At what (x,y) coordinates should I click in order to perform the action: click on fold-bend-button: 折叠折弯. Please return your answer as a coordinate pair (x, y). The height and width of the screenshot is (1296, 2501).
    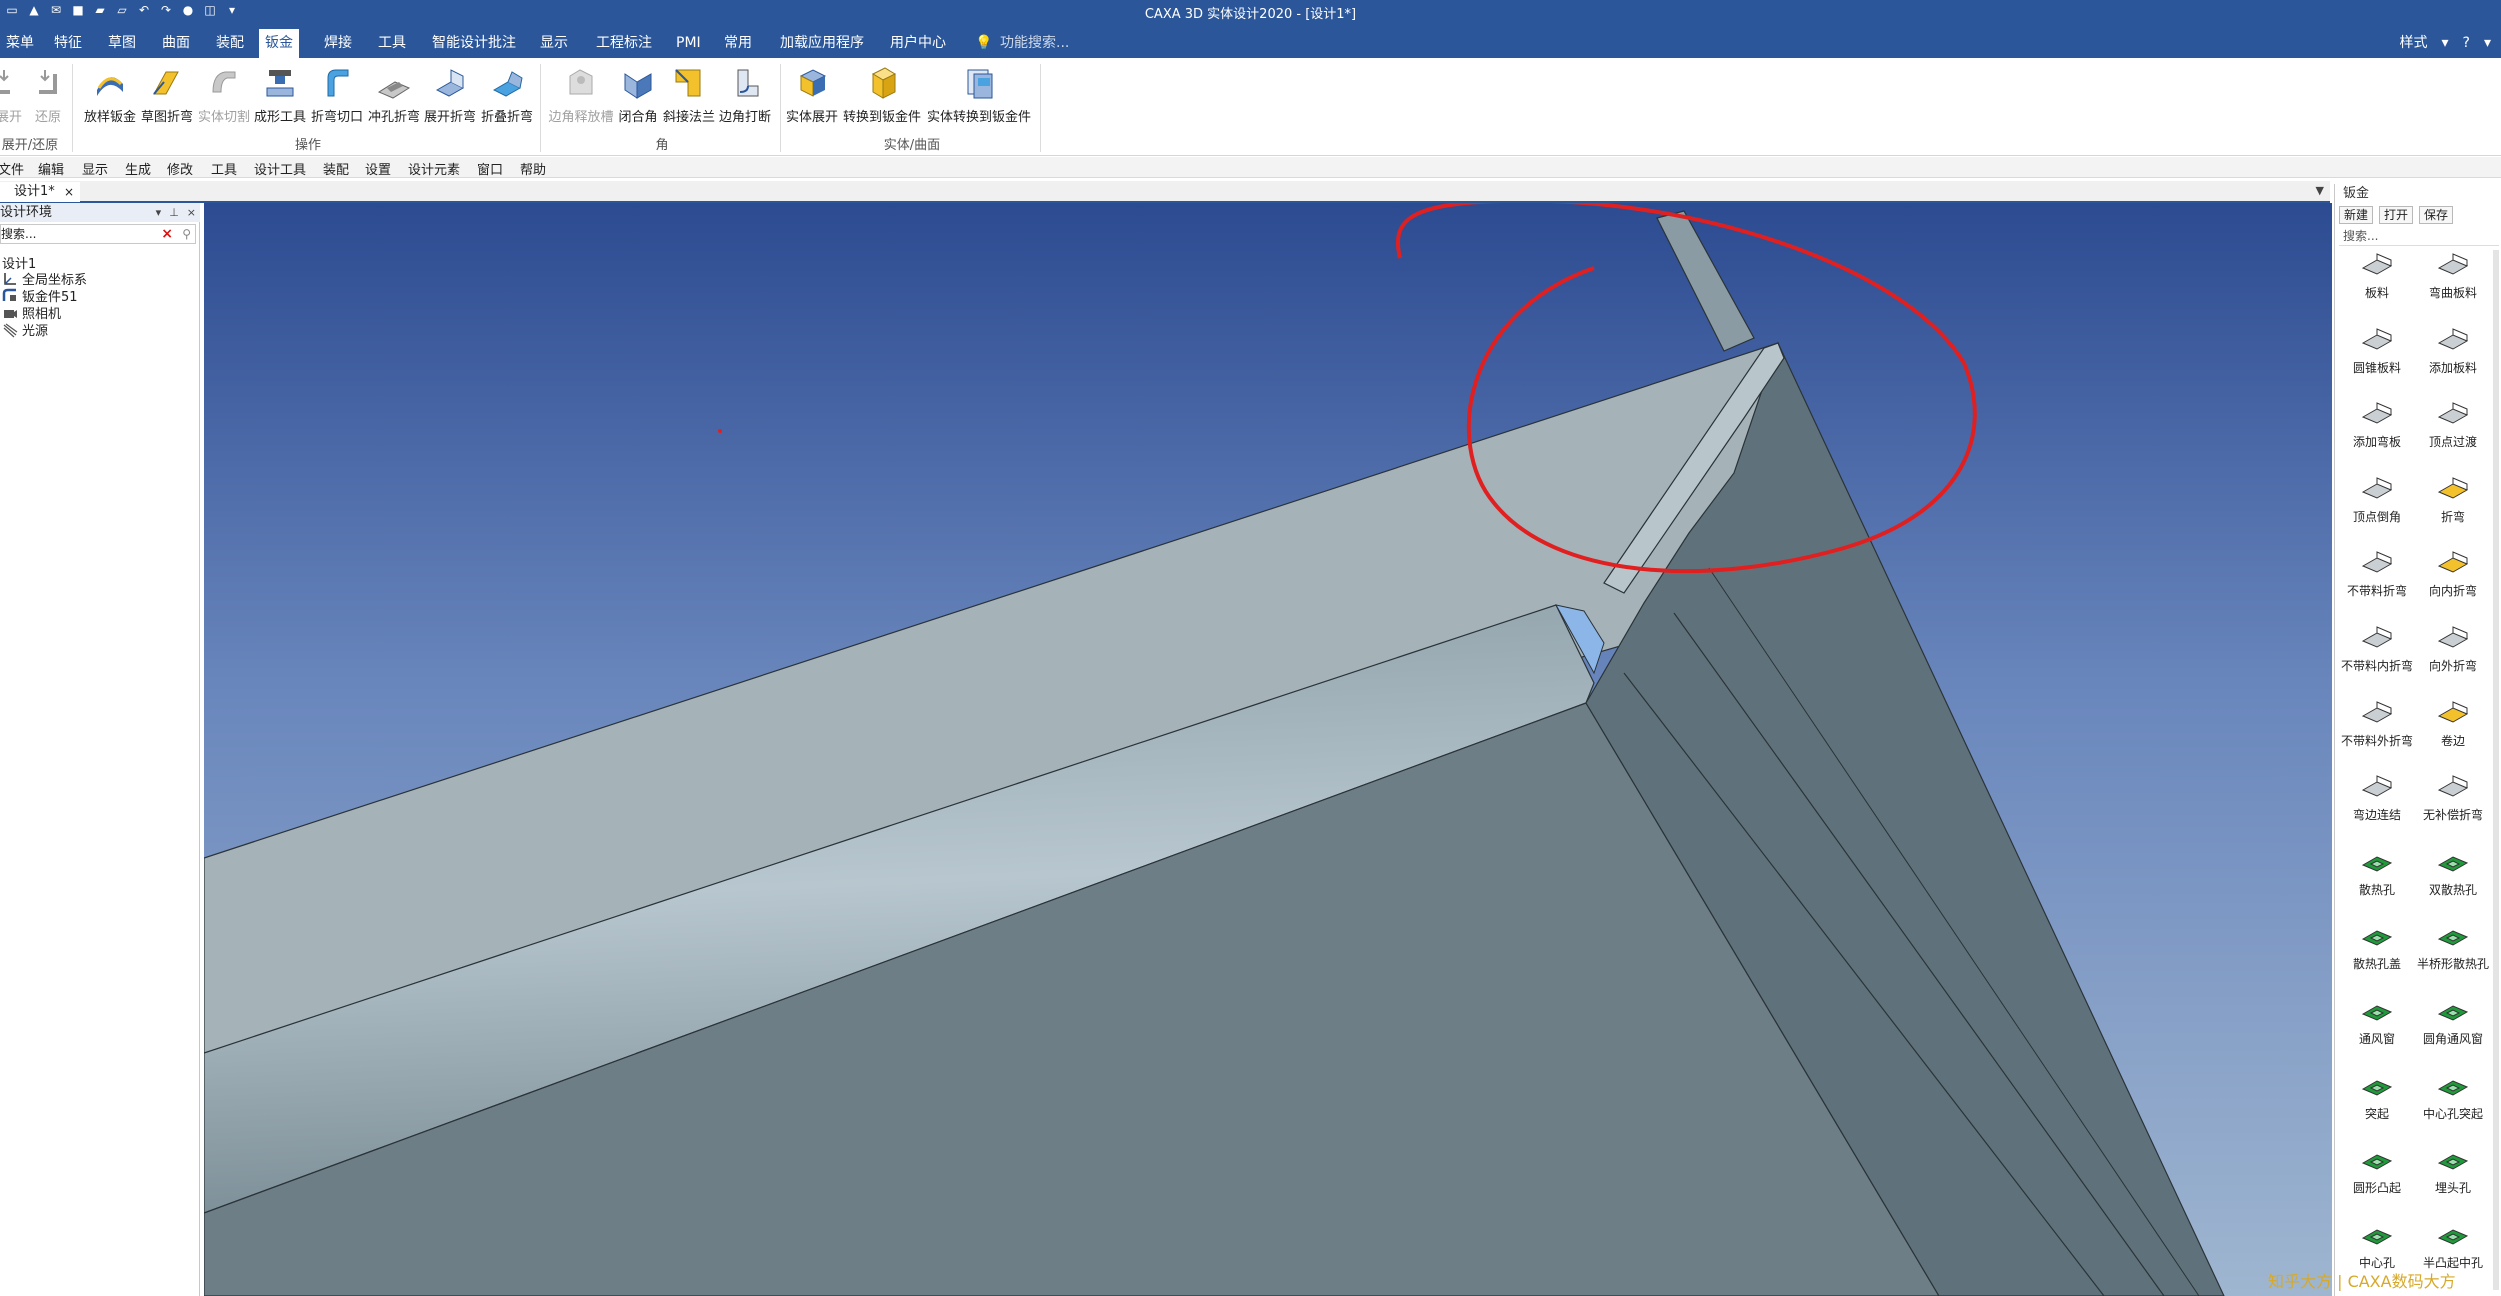
    Looking at the image, I should click on (507, 97).